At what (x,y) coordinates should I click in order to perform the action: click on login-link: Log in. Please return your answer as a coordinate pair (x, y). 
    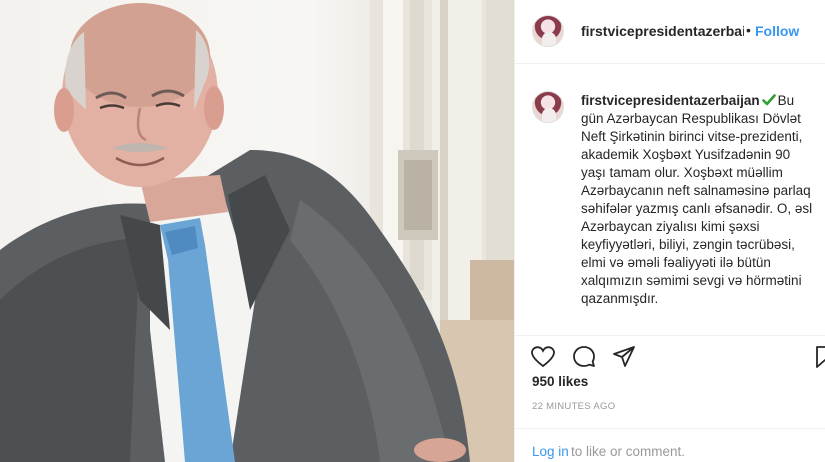
    Looking at the image, I should click on (550, 451).